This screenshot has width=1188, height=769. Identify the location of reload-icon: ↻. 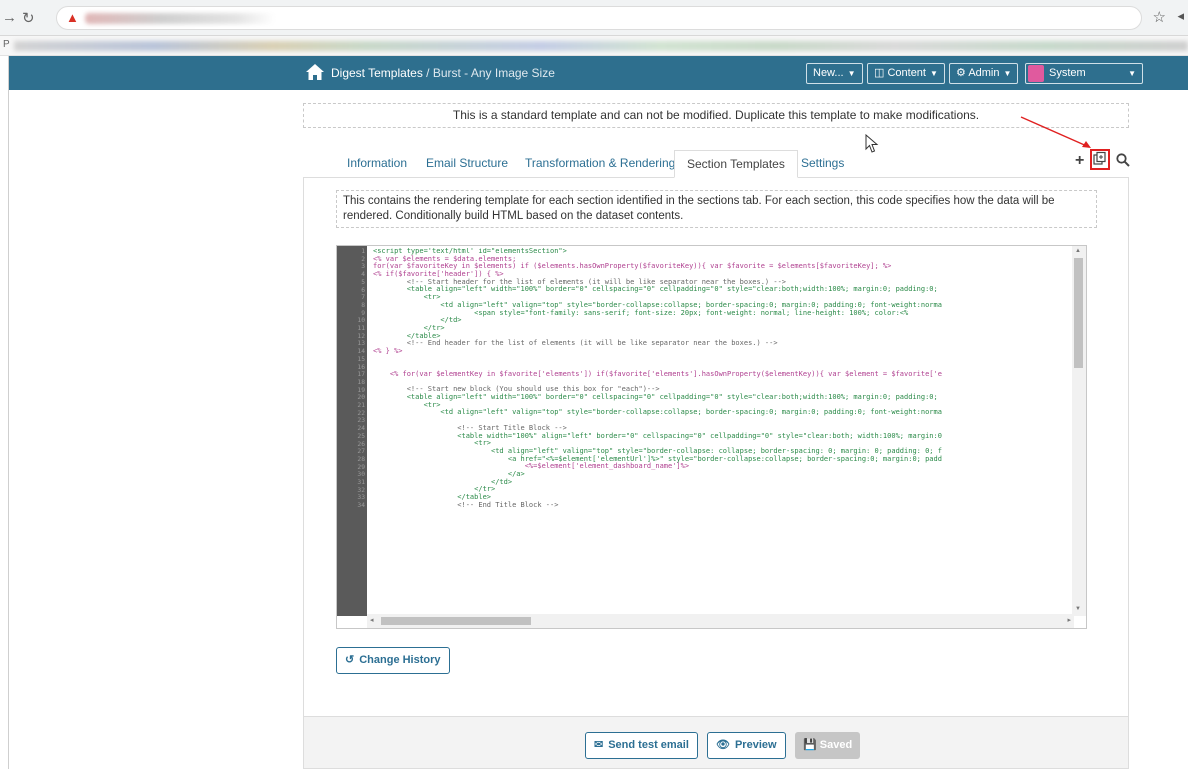
(28, 18).